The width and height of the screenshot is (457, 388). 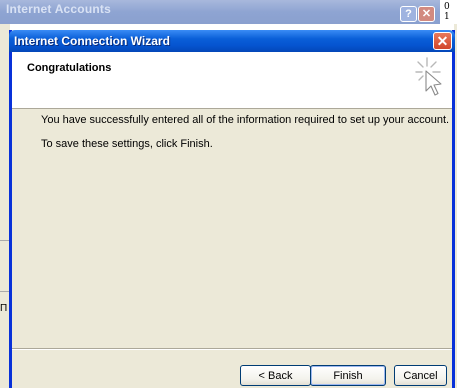 I want to click on background-help-button: ?, so click(x=408, y=14).